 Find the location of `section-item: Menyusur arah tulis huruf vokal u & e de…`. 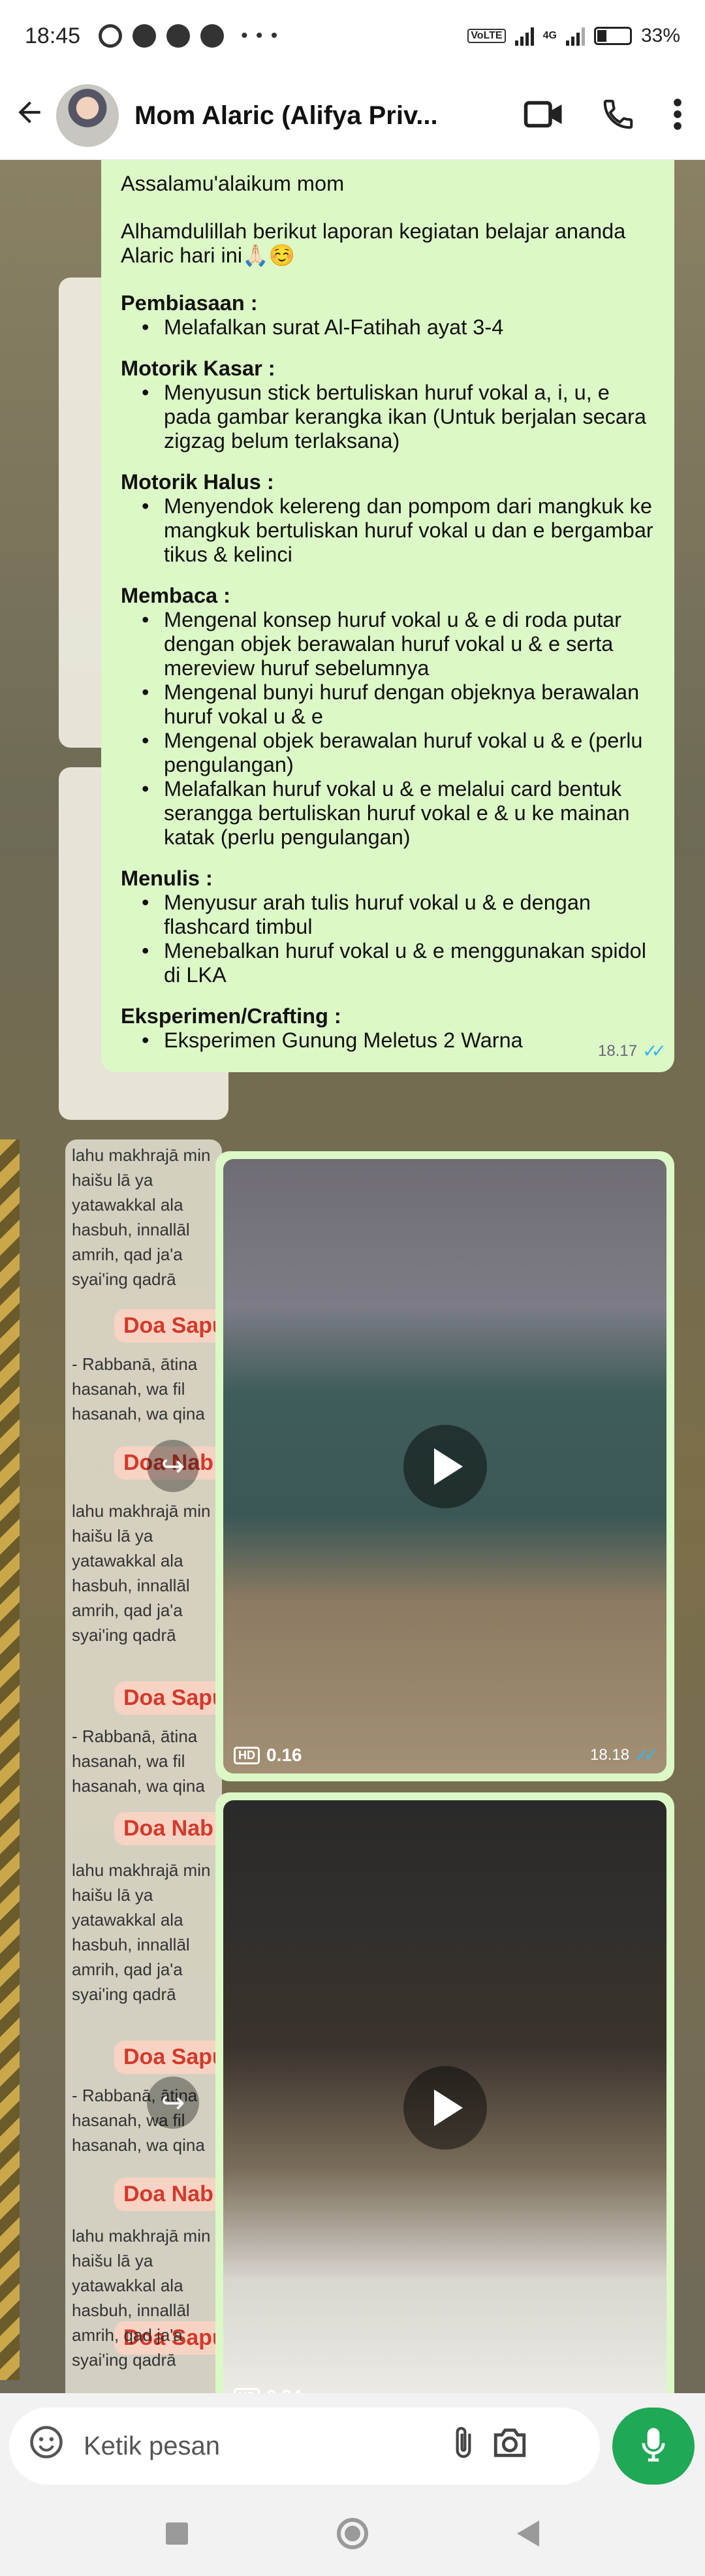

section-item: Menyusur arah tulis huruf vokal u & e de… is located at coordinates (398, 915).